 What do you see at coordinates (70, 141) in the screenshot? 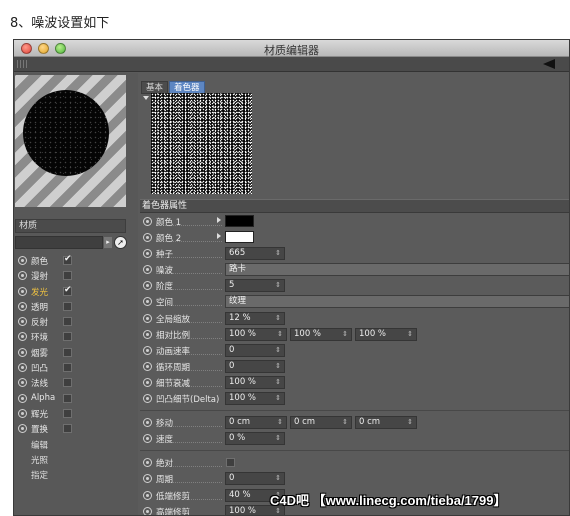
I see `material-preview` at bounding box center [70, 141].